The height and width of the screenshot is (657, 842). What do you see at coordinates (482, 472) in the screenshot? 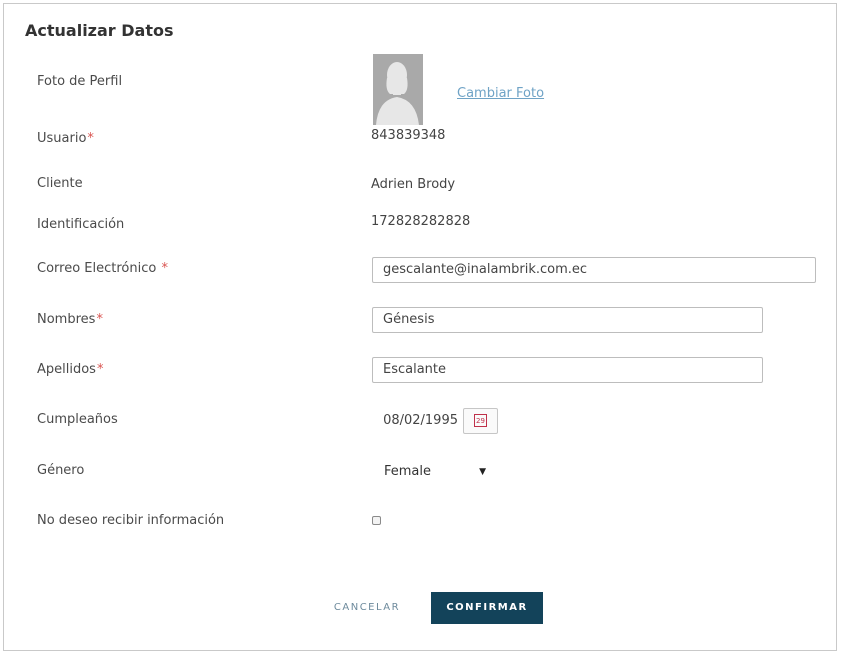
I see `dropdown-arrow-icon: ▼` at bounding box center [482, 472].